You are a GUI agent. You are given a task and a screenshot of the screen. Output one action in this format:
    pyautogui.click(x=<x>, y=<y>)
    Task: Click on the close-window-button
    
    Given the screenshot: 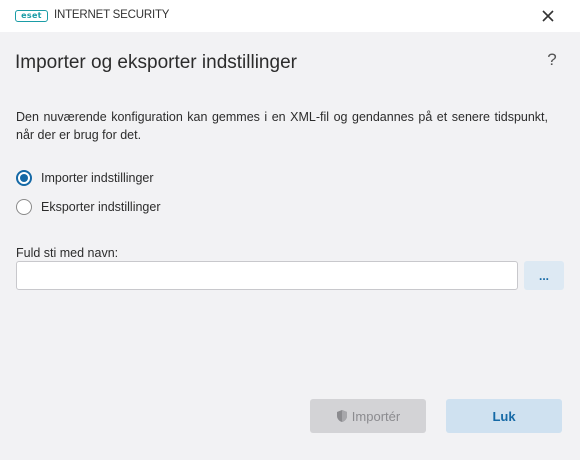 What is the action you would take?
    pyautogui.click(x=548, y=16)
    